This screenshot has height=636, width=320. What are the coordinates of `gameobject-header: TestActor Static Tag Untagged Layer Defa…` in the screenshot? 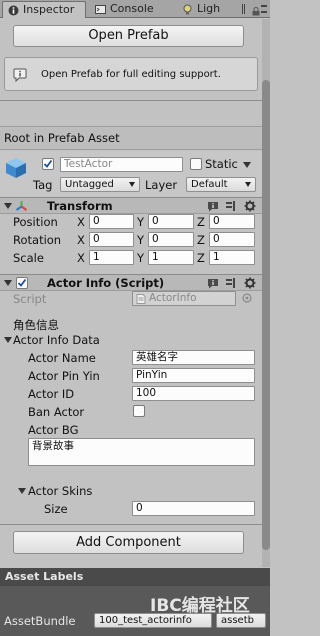 It's located at (131, 174).